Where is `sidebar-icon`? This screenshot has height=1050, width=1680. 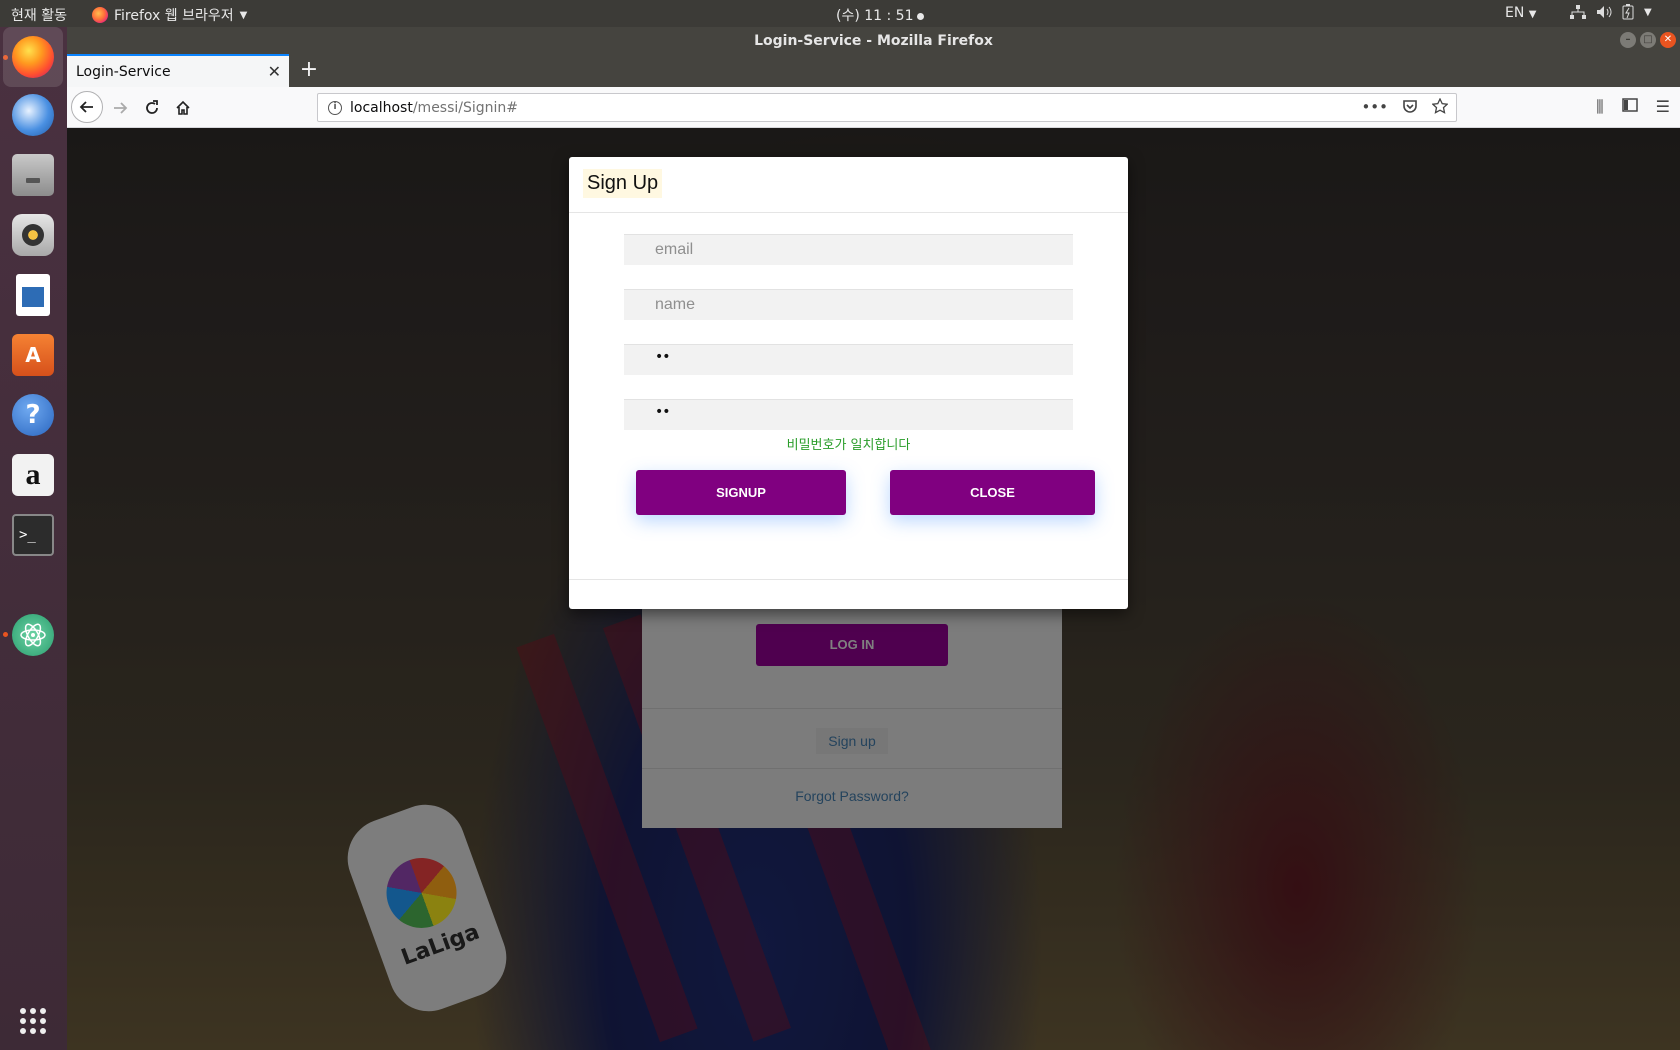
sidebar-icon is located at coordinates (1629, 105).